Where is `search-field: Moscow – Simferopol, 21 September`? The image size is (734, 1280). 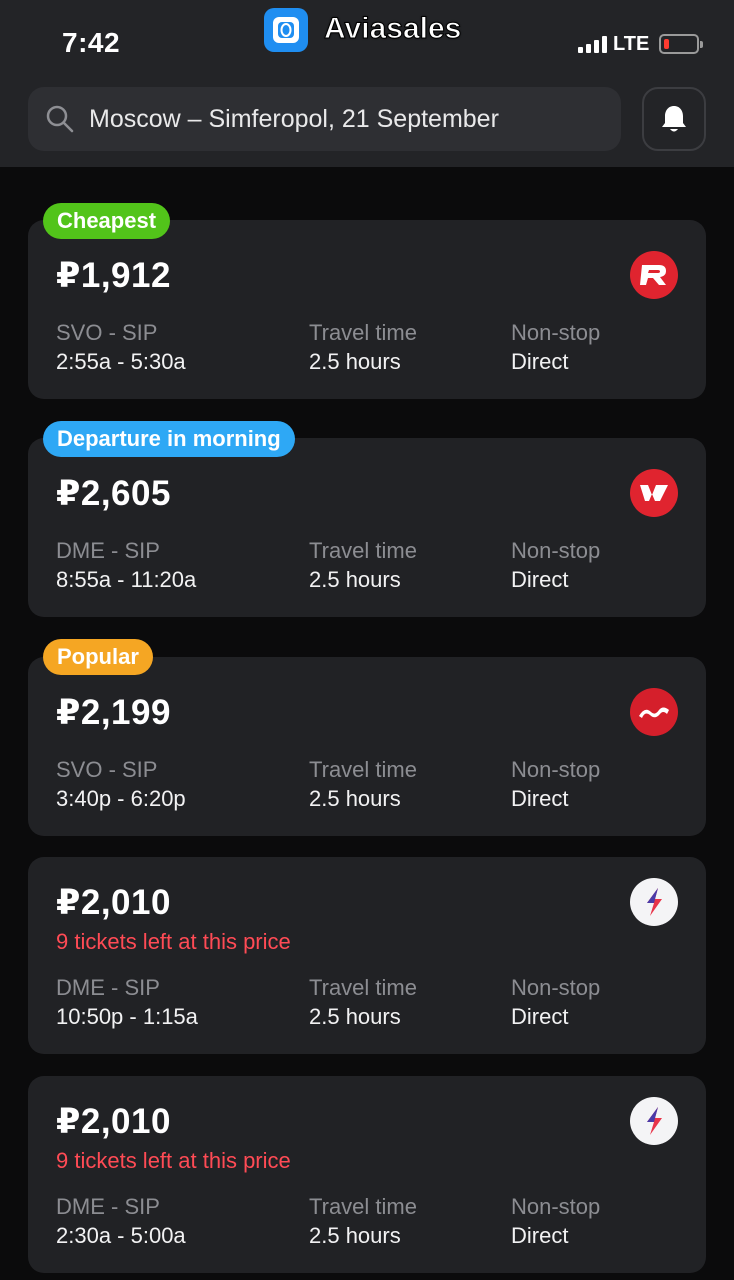
search-field: Moscow – Simferopol, 21 September is located at coordinates (324, 119).